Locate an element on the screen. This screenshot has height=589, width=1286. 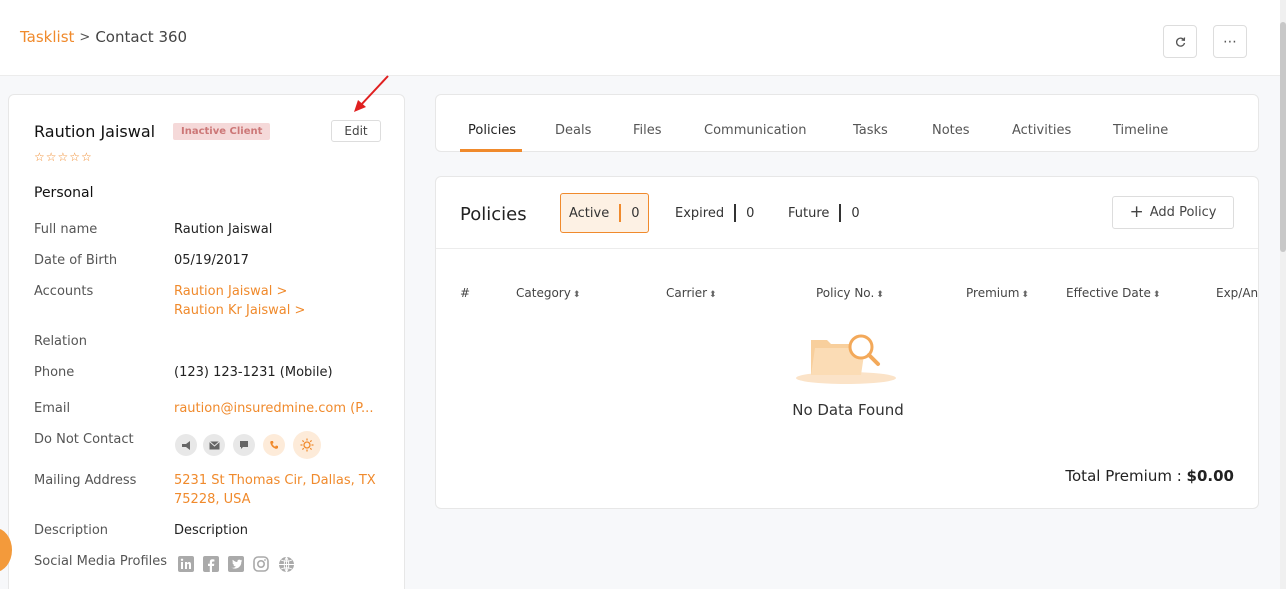
breadcrumb-tasklist-link: Tasklist is located at coordinates (47, 37).